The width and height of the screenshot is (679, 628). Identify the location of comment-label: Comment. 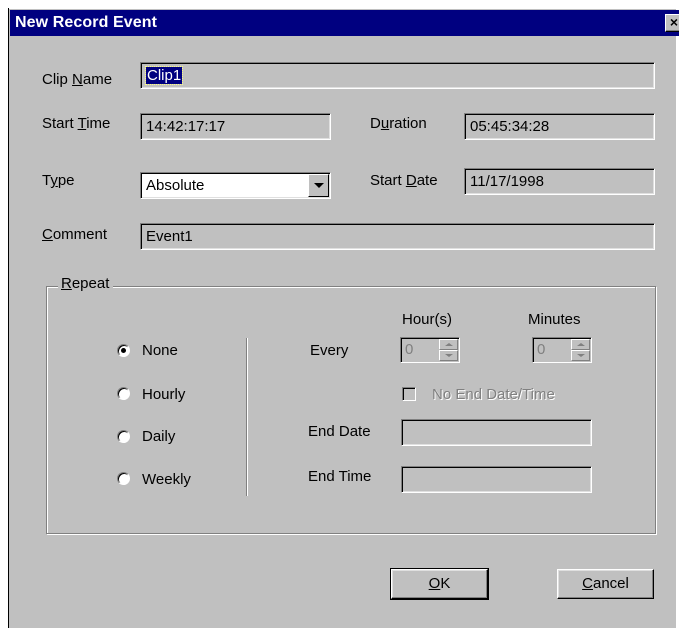
(75, 234).